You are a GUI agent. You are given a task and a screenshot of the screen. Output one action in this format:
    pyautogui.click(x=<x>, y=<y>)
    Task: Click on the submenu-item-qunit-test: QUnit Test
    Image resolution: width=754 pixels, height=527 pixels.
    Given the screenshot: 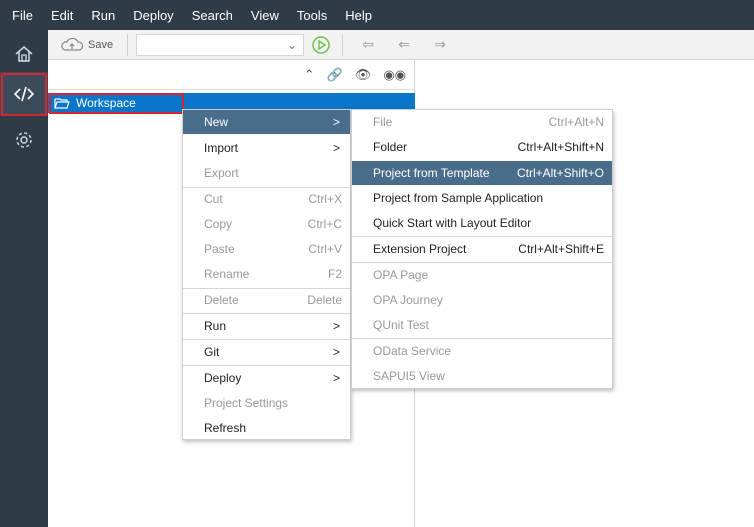 What is the action you would take?
    pyautogui.click(x=482, y=325)
    